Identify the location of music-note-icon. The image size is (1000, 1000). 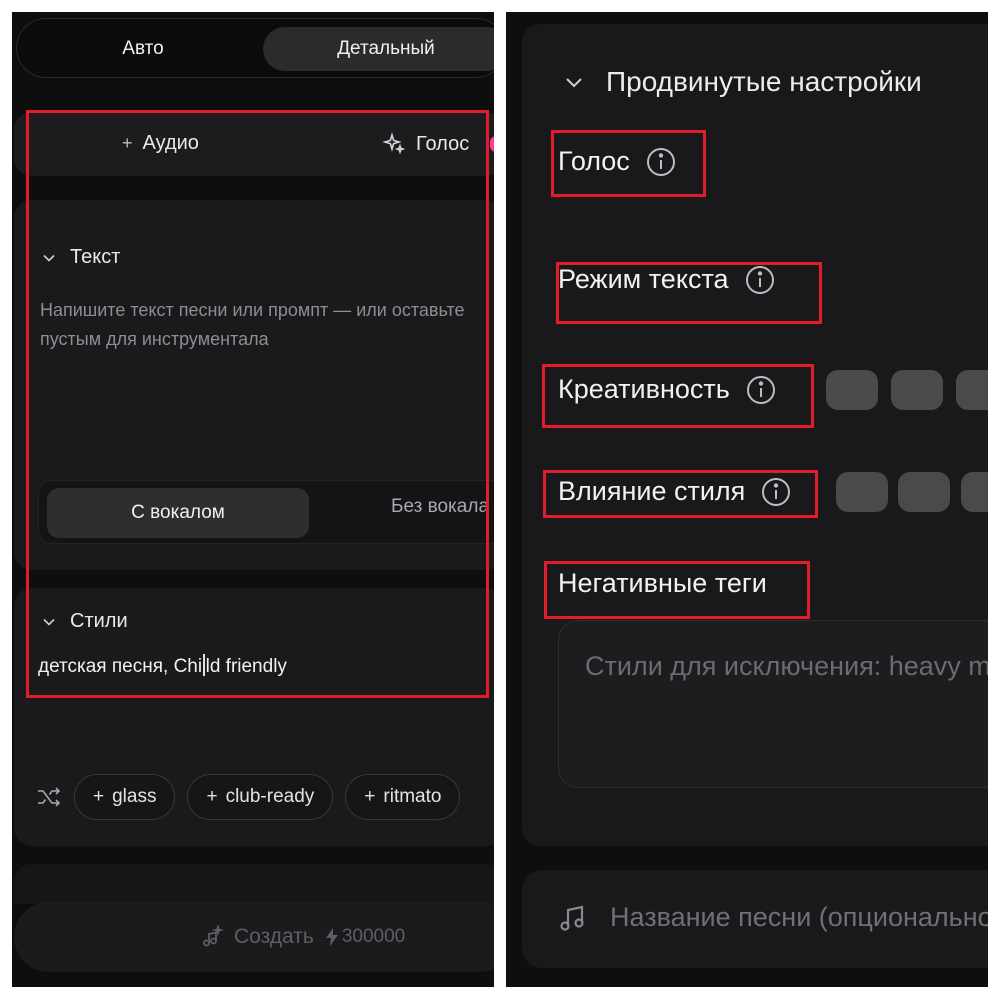
(572, 918).